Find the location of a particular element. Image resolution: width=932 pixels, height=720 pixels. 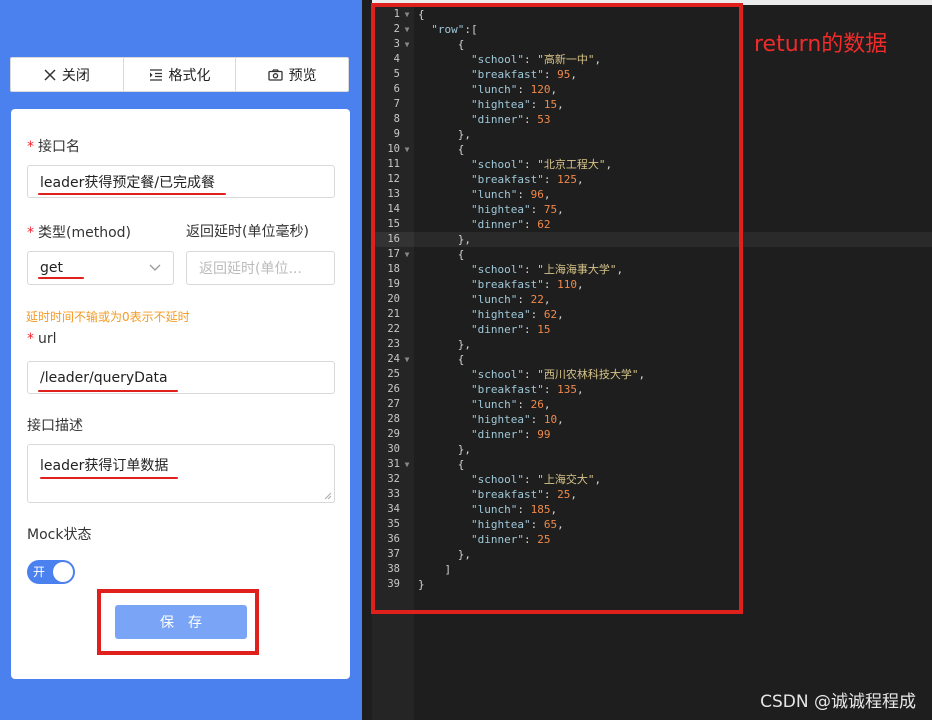

api-name-label: * 接口名 is located at coordinates (53, 147).